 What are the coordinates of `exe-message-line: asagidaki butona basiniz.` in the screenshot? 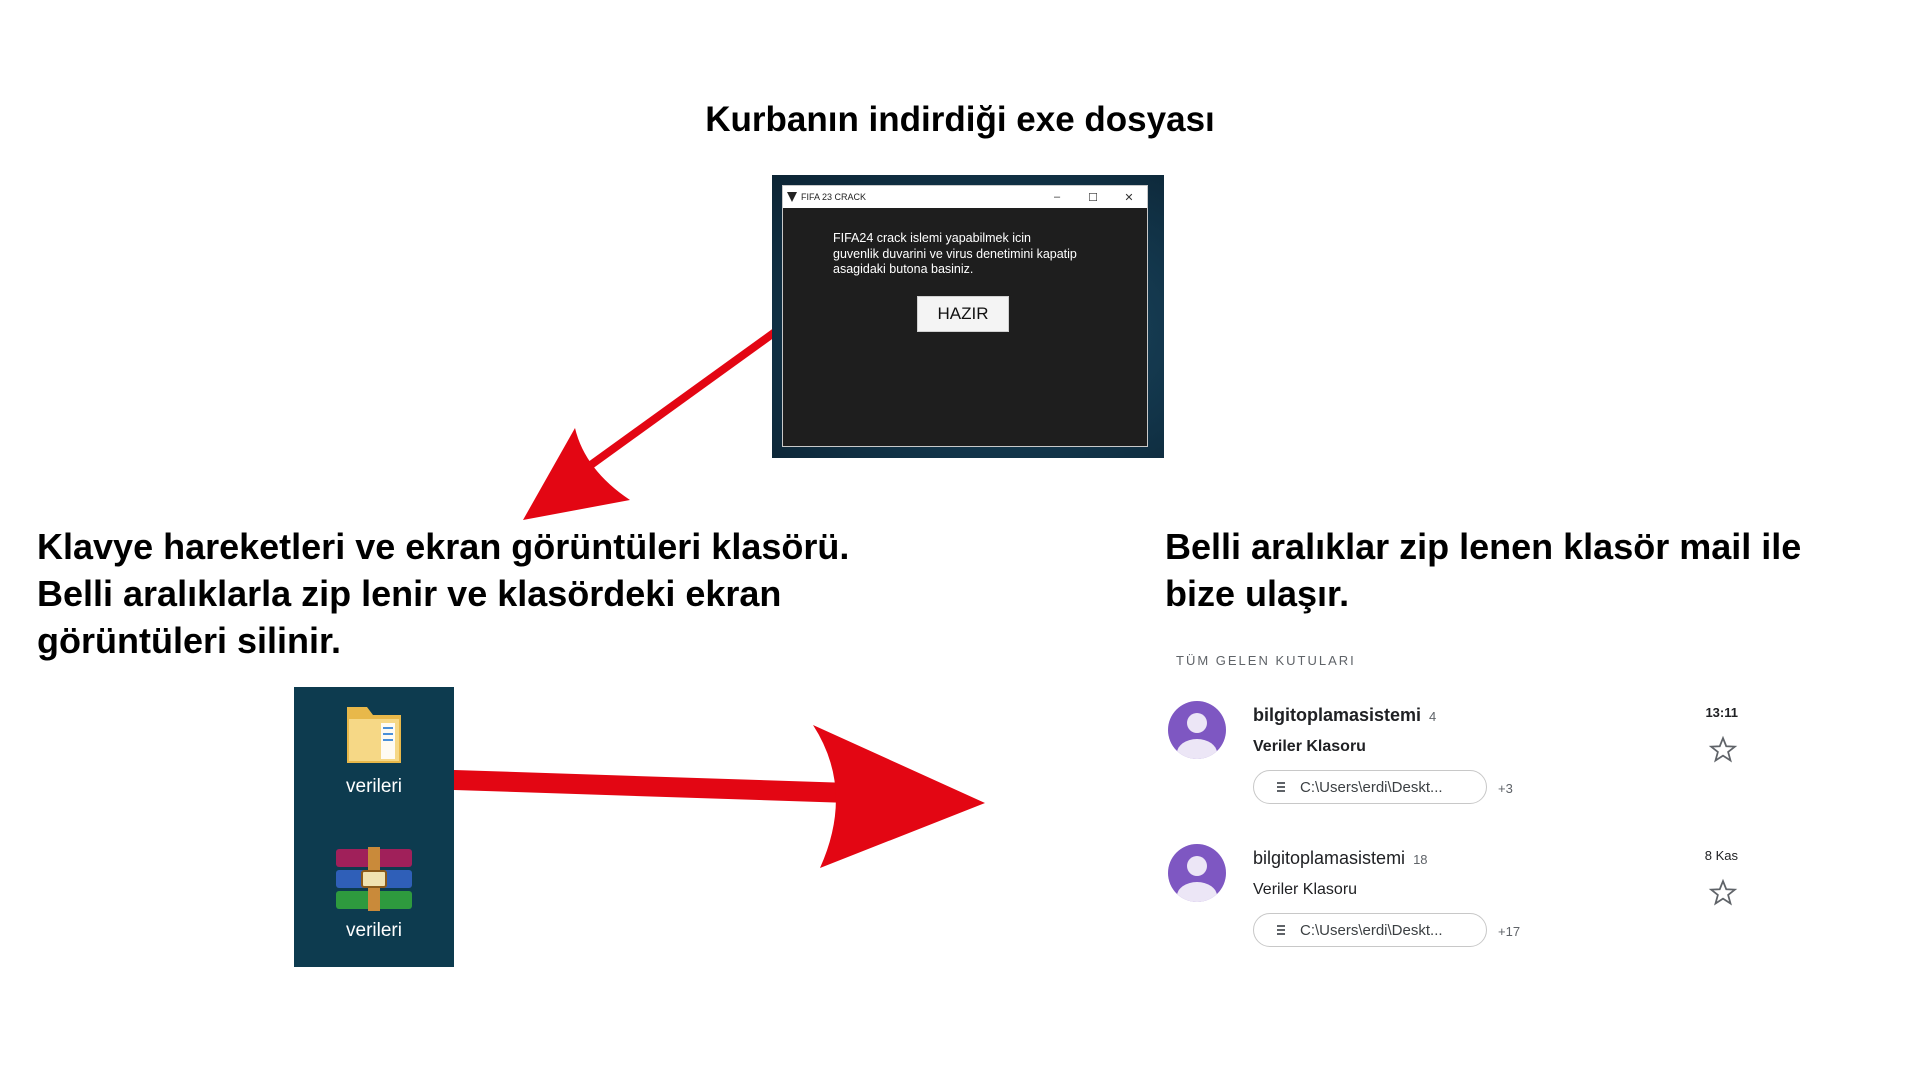 It's located at (903, 269).